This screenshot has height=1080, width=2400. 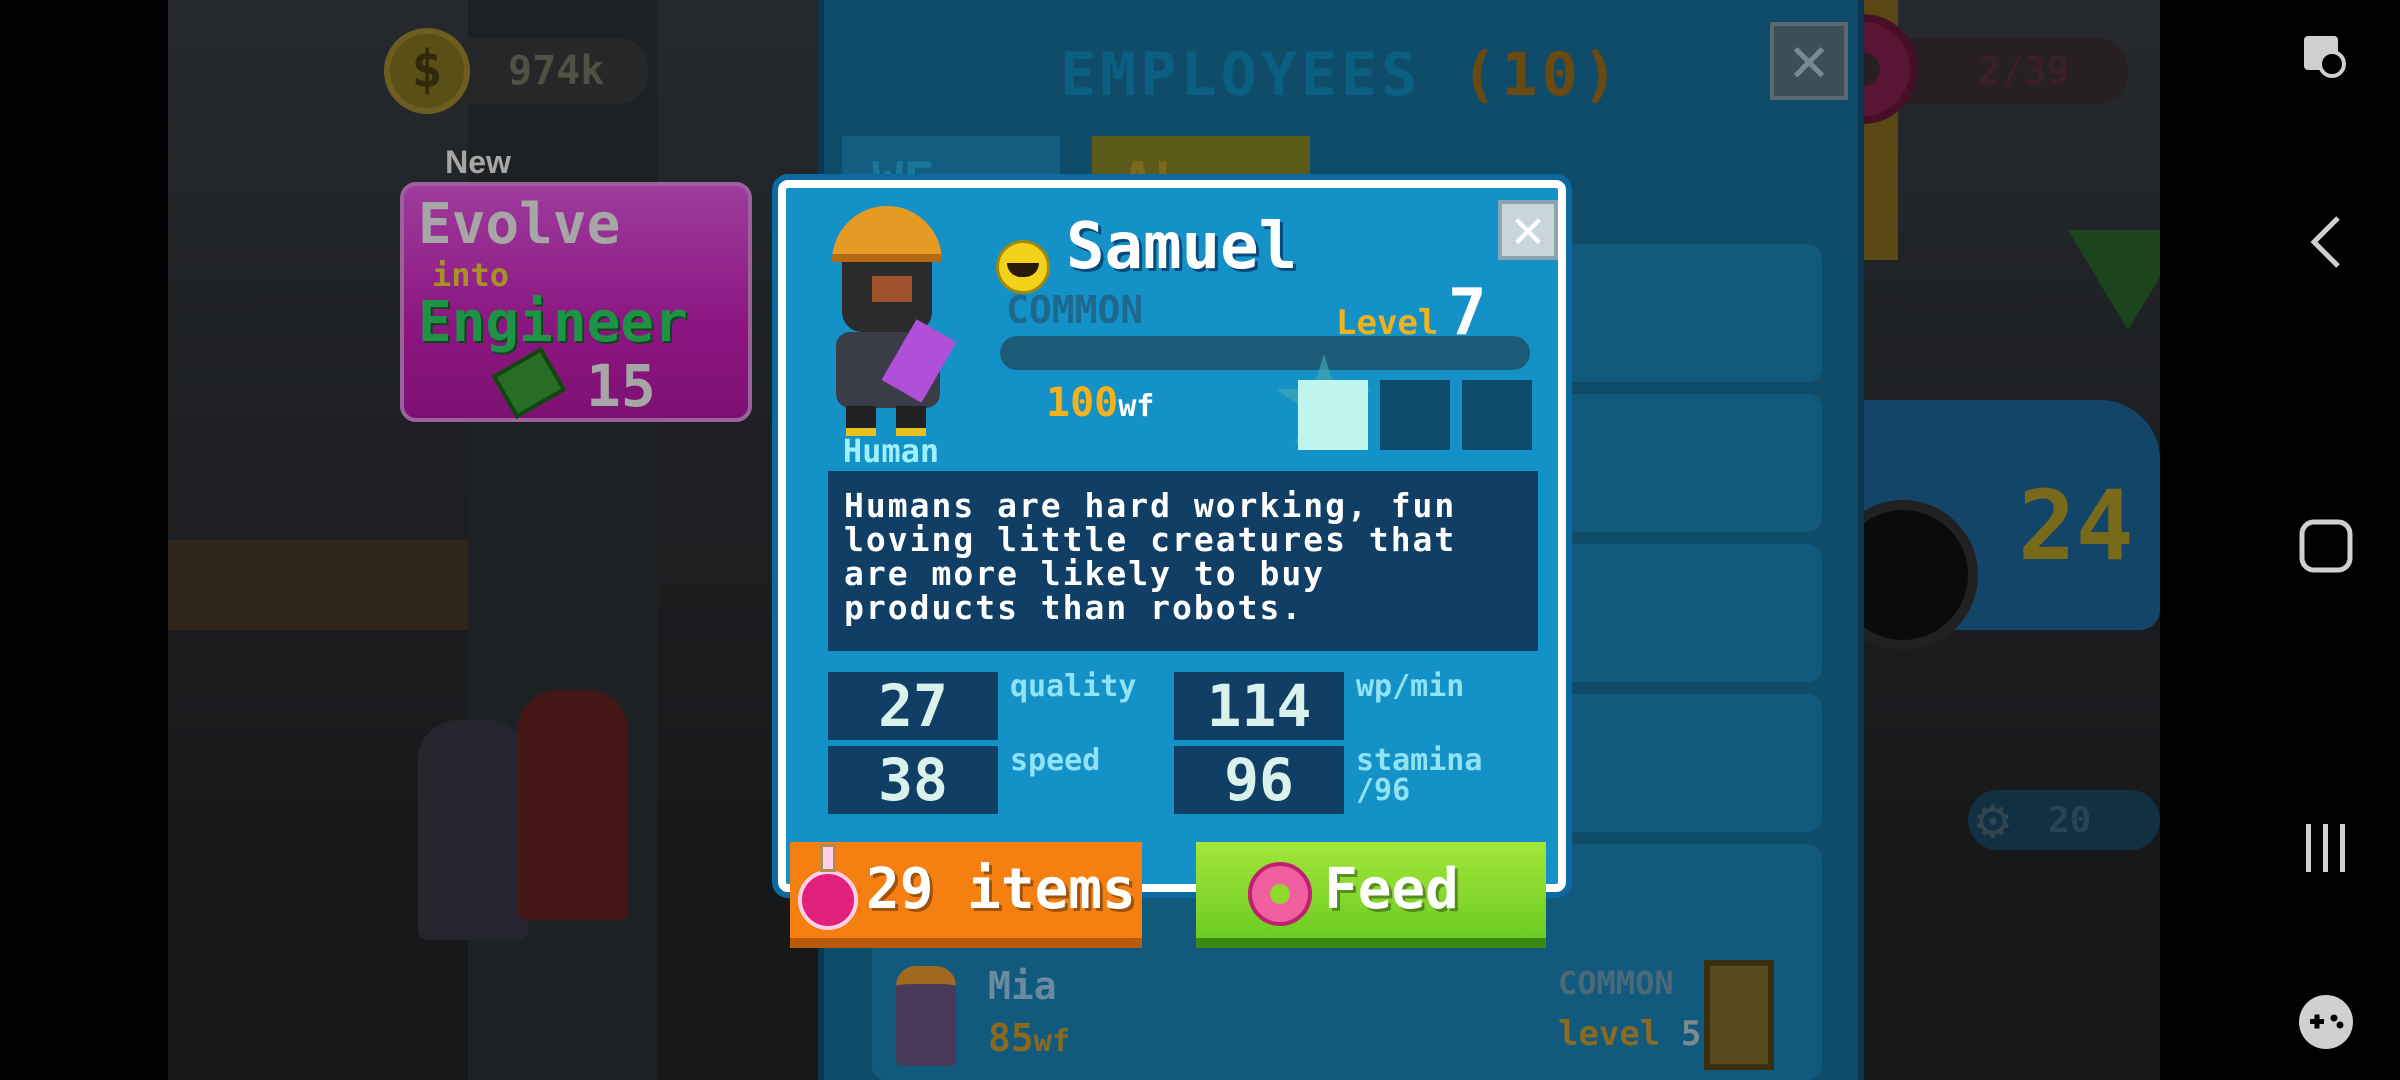 What do you see at coordinates (2326, 546) in the screenshot?
I see `home-icon` at bounding box center [2326, 546].